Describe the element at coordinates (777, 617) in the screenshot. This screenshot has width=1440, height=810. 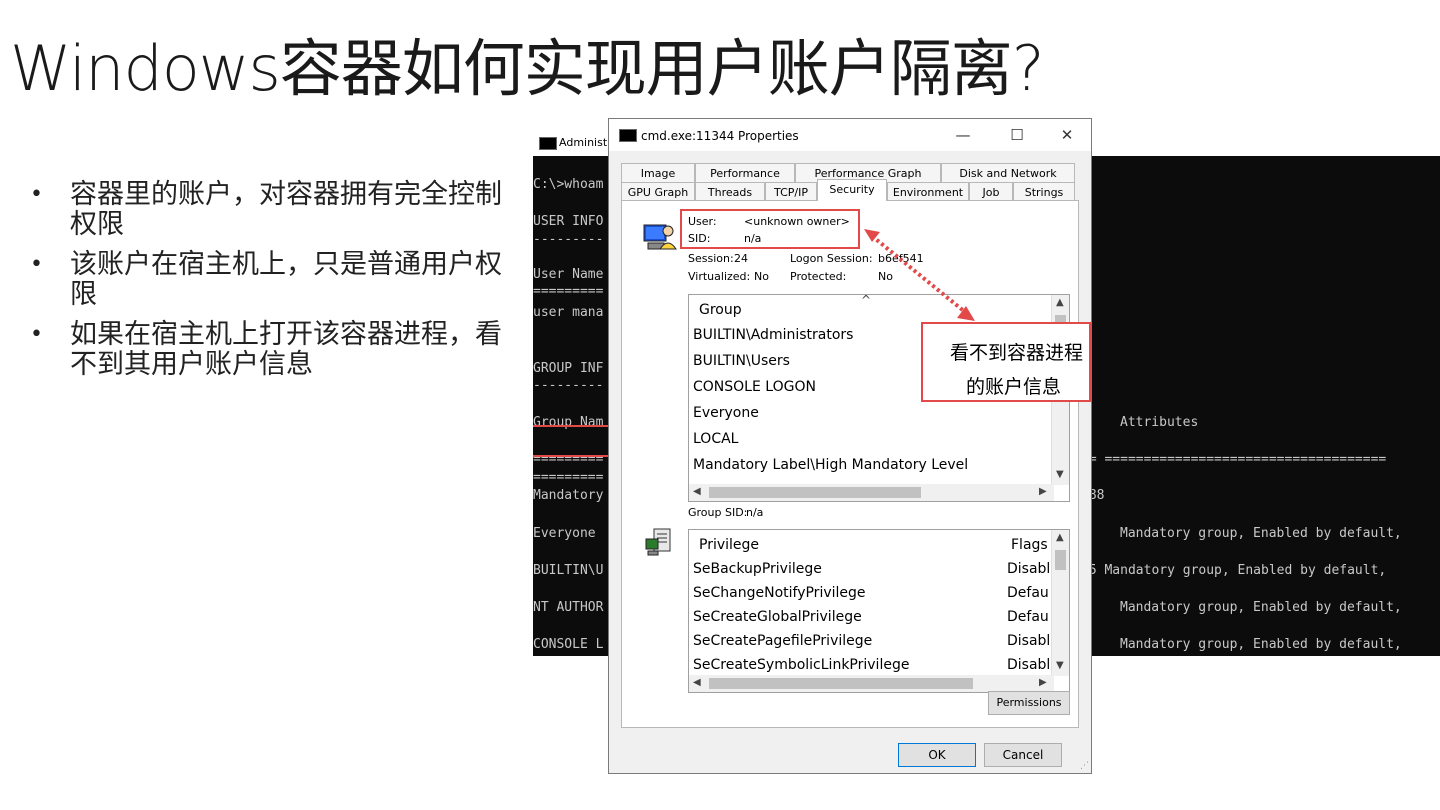
I see `privilege-row: SeCreateGlobalPrivilege` at that location.